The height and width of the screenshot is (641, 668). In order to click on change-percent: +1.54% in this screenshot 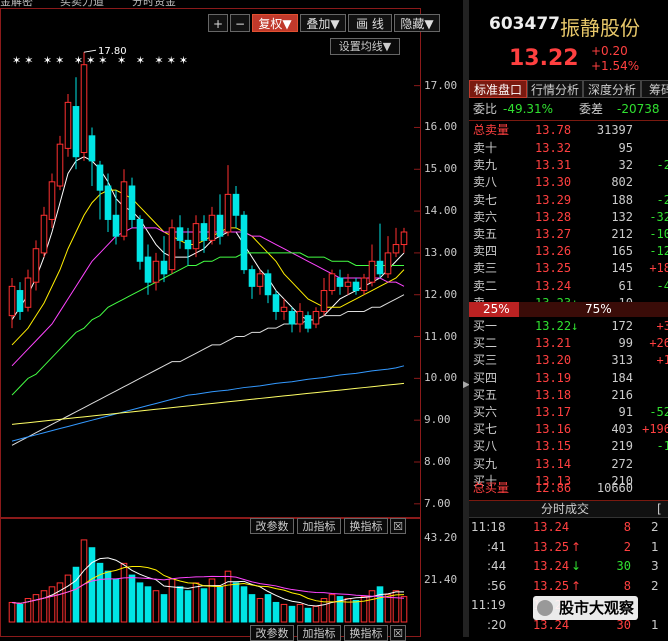, I will do `click(615, 66)`.